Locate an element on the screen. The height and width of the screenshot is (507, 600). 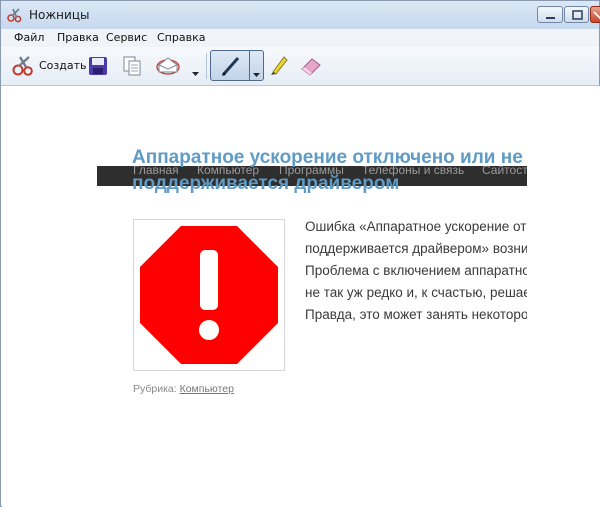
eraser-button is located at coordinates (311, 68).